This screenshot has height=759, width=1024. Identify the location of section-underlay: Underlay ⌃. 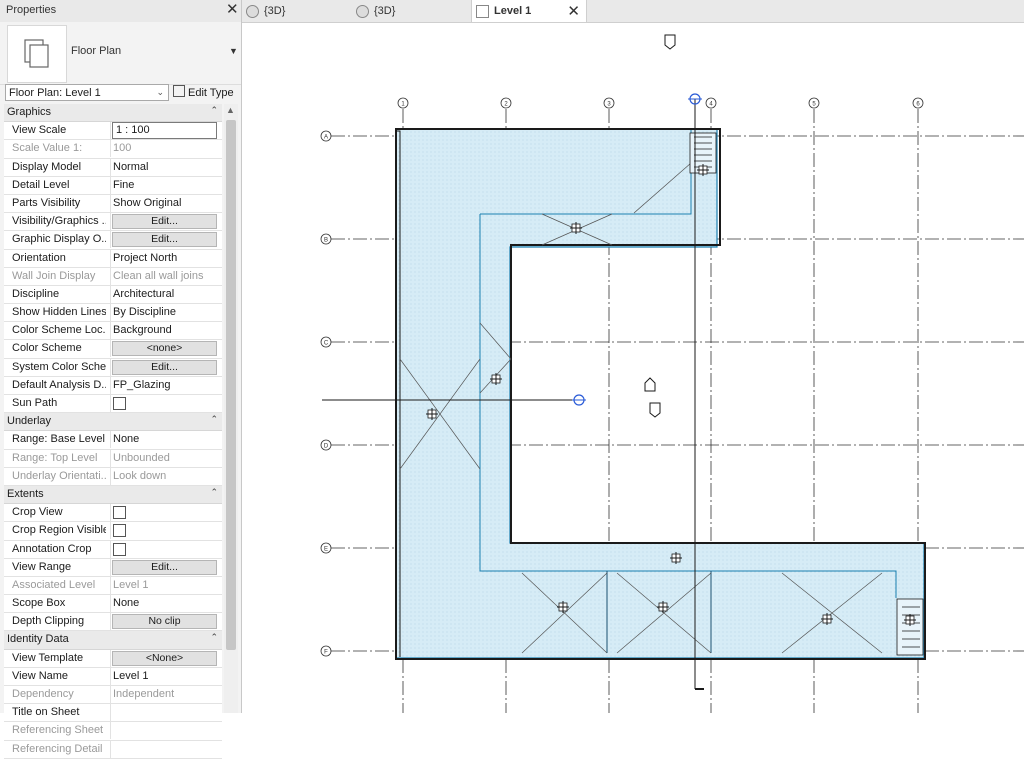
(113, 422).